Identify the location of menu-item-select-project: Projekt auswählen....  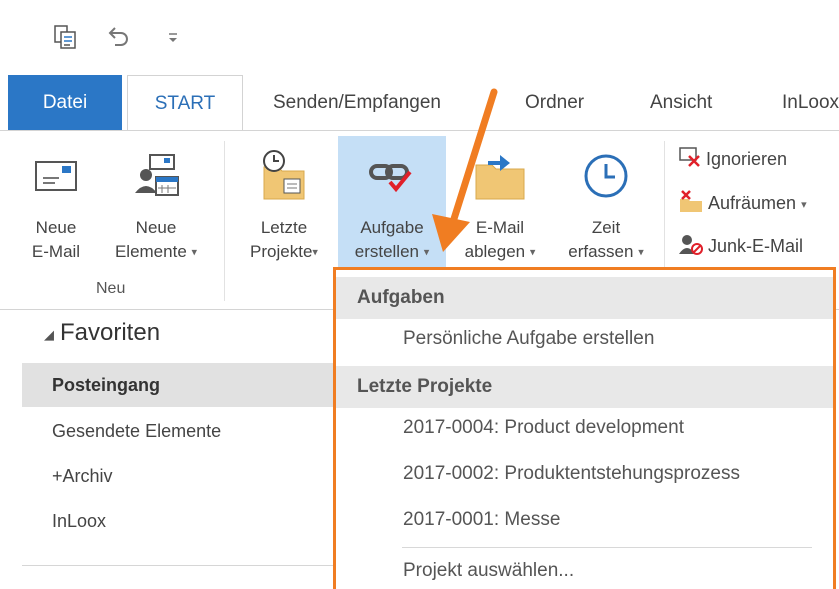
(488, 571).